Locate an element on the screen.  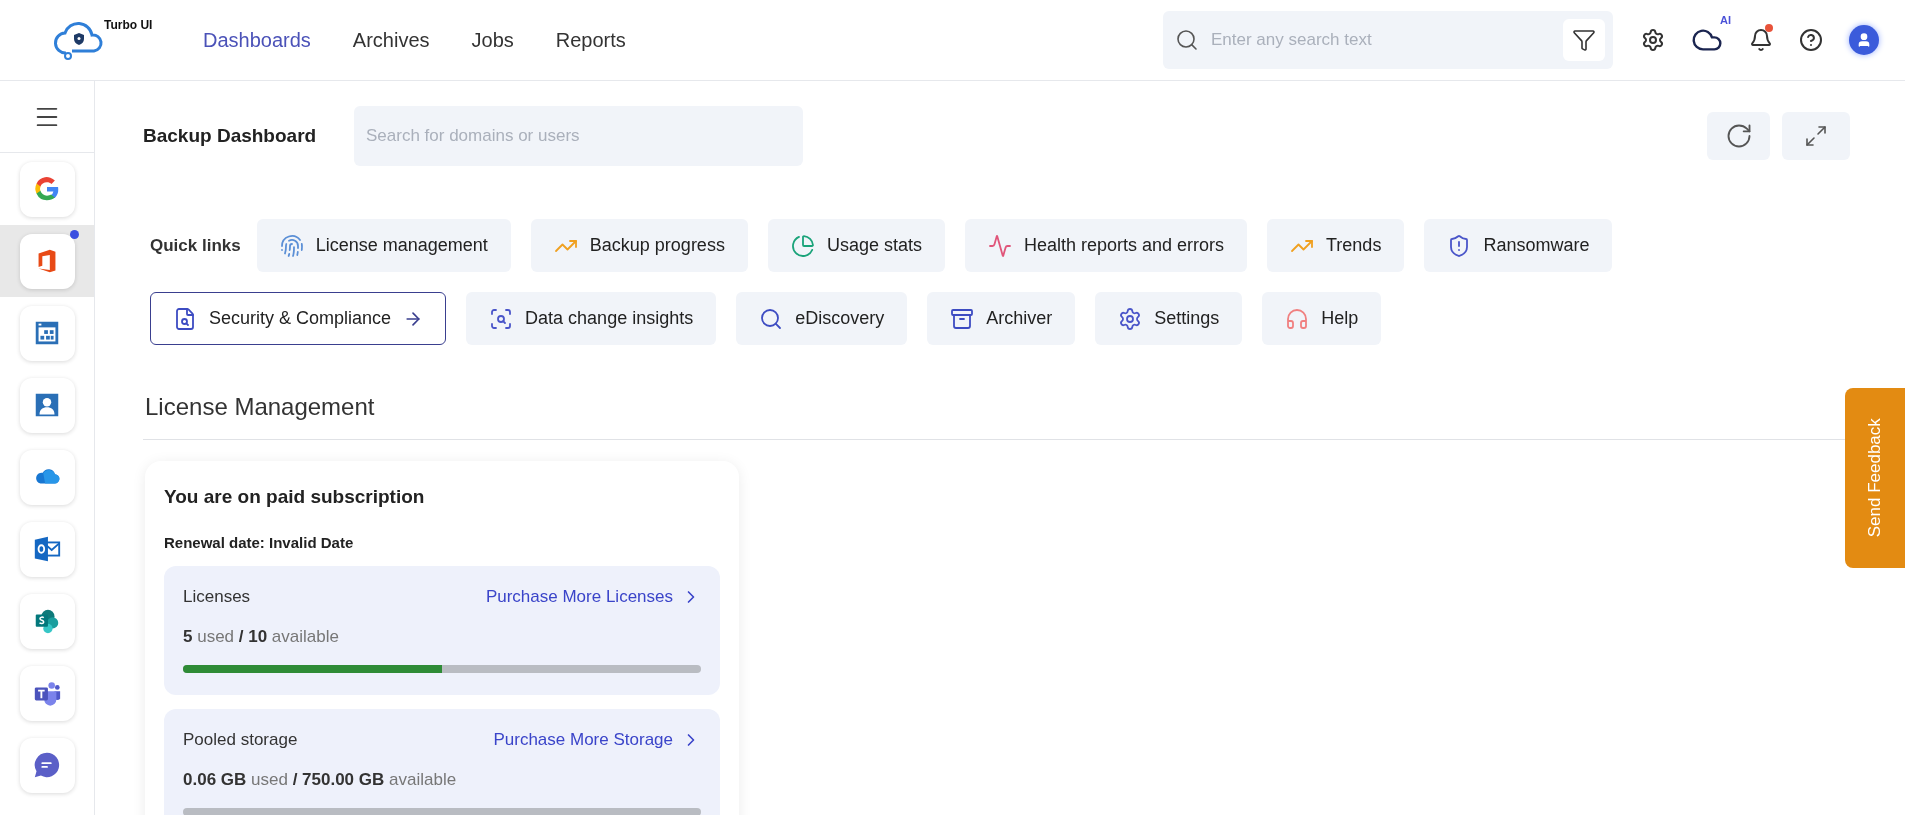
domain-search-field: Search for domains or users is located at coordinates (578, 136).